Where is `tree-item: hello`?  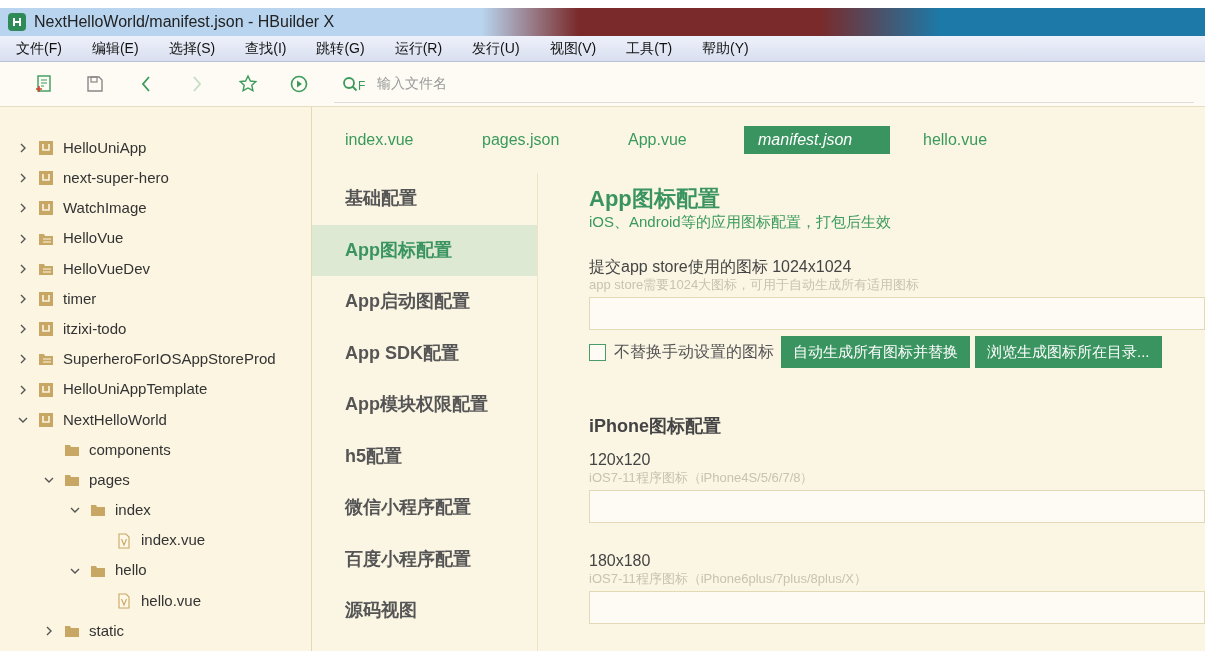
tree-item: hello is located at coordinates (155, 570).